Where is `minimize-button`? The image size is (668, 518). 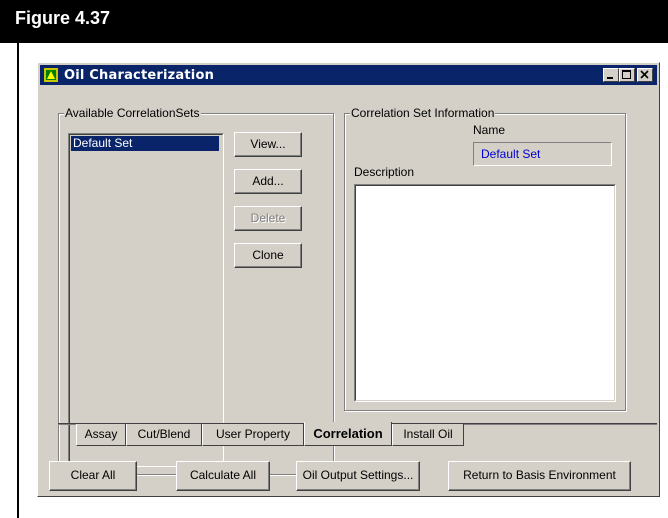 minimize-button is located at coordinates (611, 75).